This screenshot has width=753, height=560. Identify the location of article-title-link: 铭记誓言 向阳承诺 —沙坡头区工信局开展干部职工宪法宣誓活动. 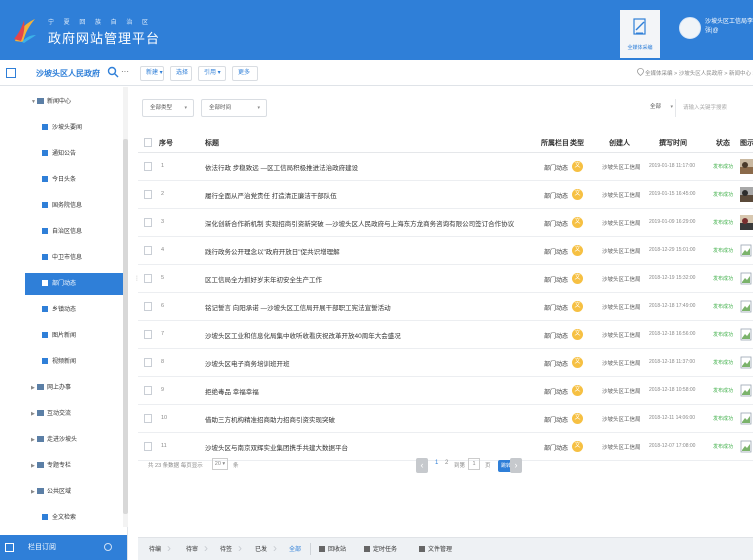
(298, 307).